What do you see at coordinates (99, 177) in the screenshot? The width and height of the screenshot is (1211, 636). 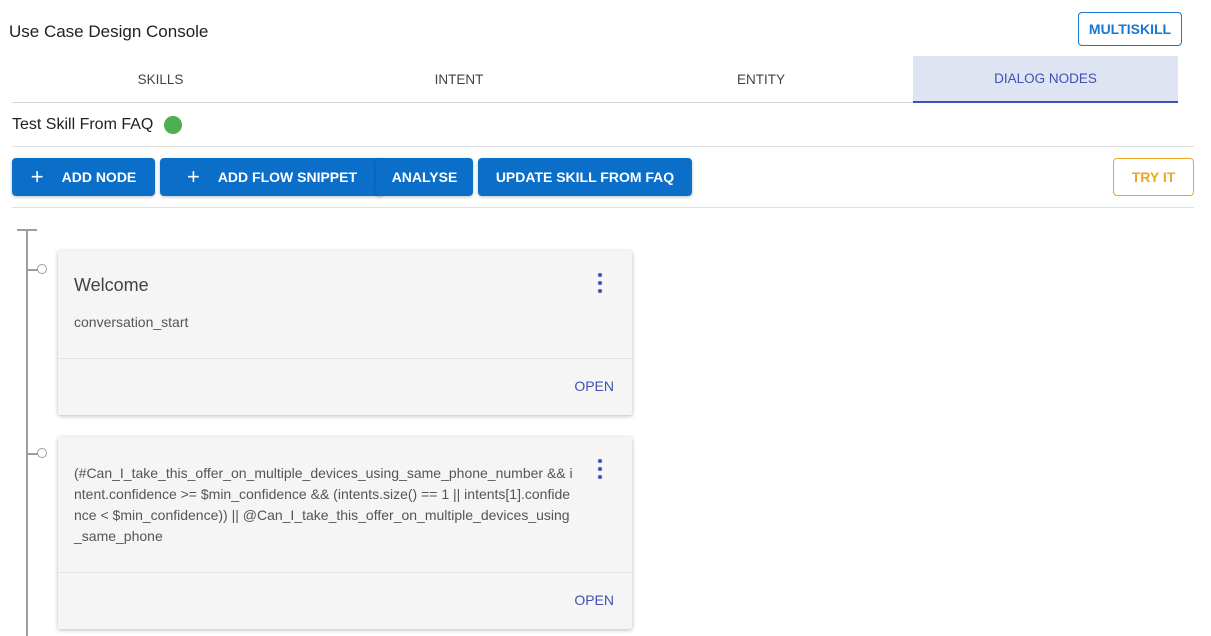 I see `add-node-label: ADD NODE` at bounding box center [99, 177].